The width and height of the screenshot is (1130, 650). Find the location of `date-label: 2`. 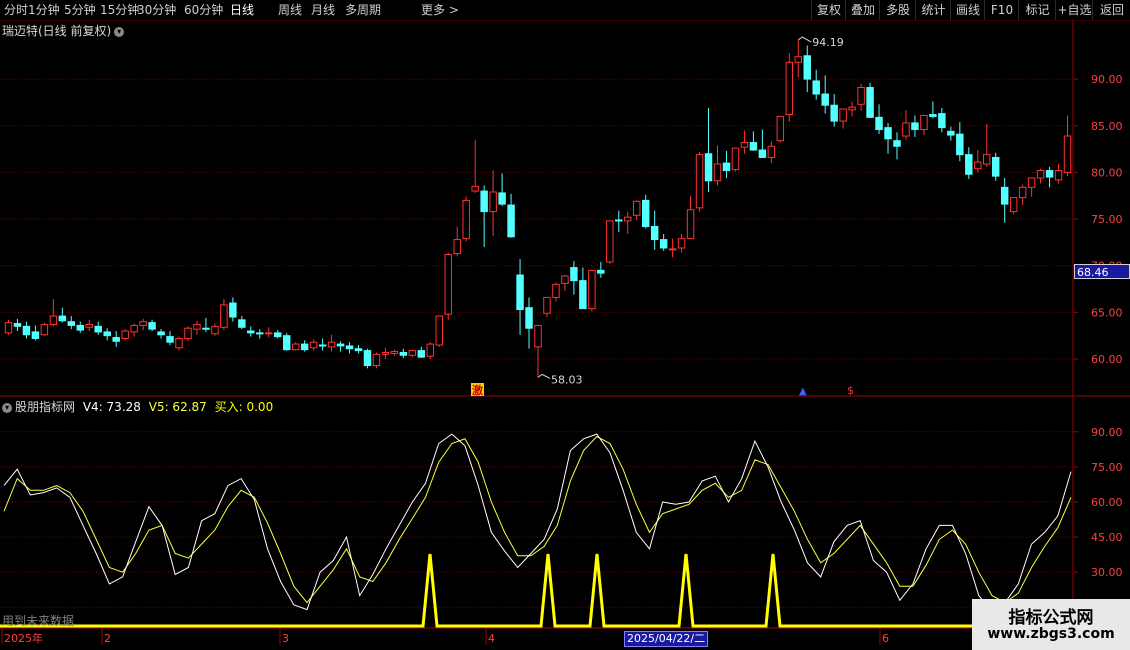

date-label: 2 is located at coordinates (107, 638).